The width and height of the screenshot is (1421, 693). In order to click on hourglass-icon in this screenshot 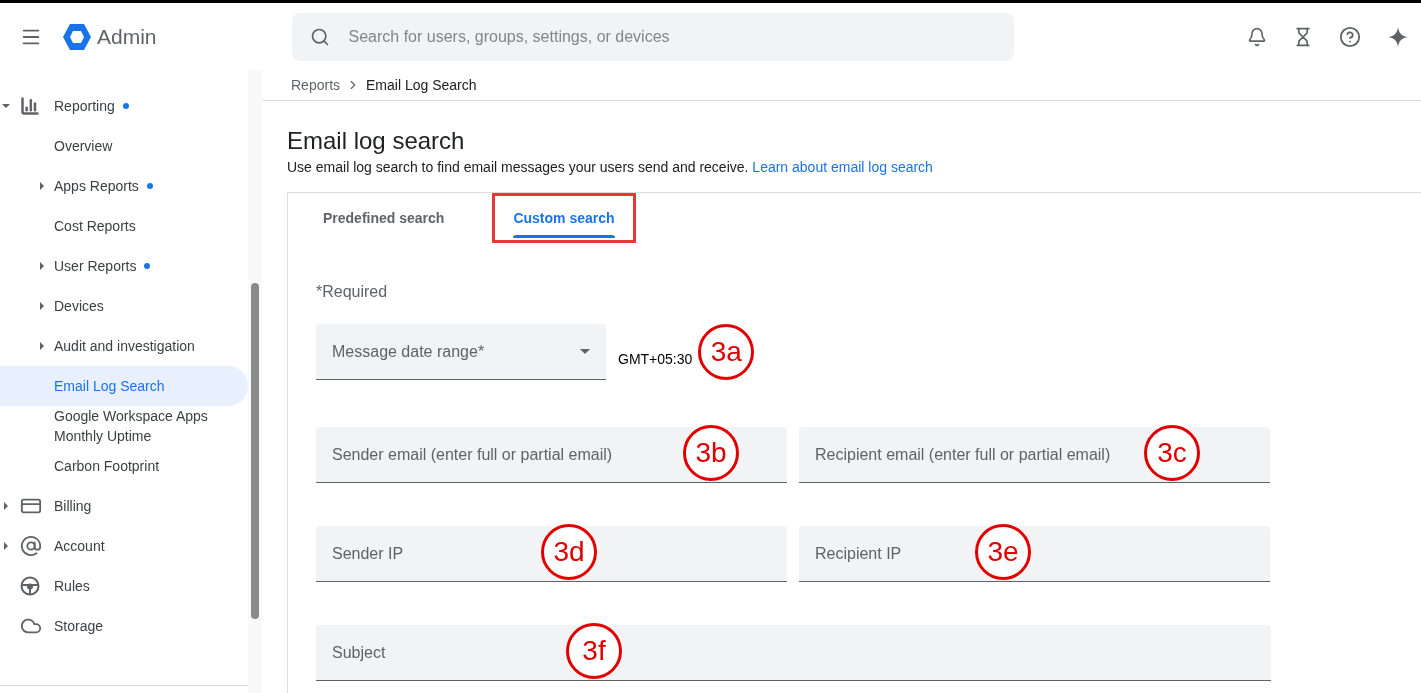, I will do `click(1303, 36)`.